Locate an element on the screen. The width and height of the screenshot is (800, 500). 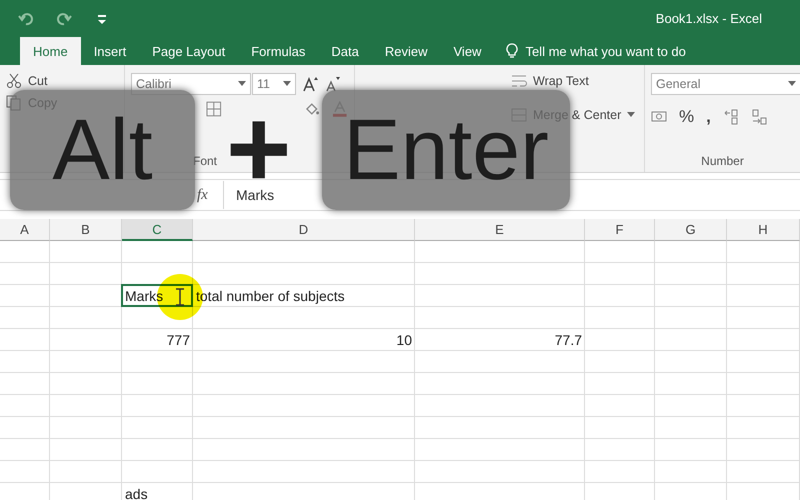
wrap-text-icon is located at coordinates (519, 81).